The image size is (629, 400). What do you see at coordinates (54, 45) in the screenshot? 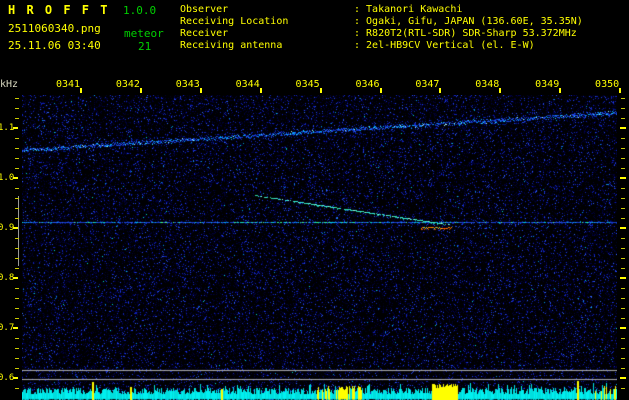
I see `date-time: 25.11.06 03:40` at bounding box center [54, 45].